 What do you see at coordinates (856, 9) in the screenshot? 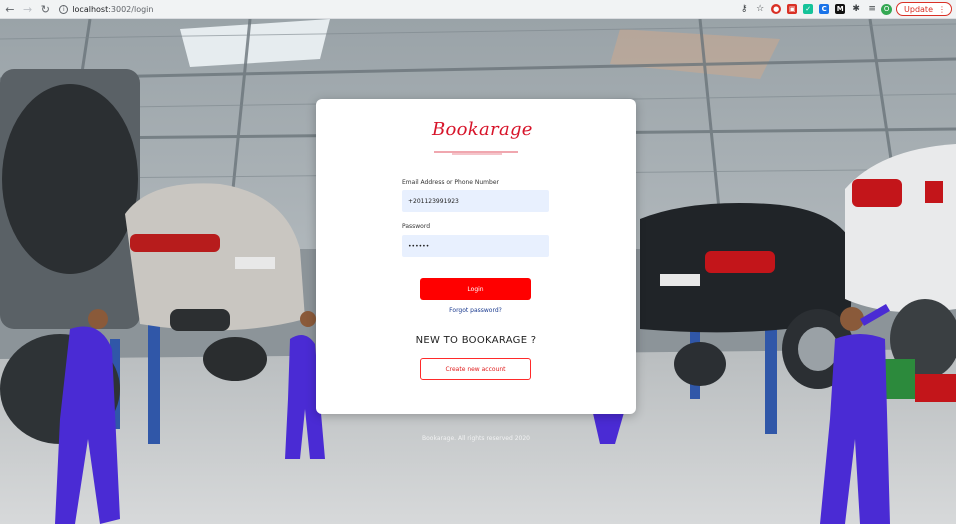
I see `puzzle-extension-icon: ✱` at bounding box center [856, 9].